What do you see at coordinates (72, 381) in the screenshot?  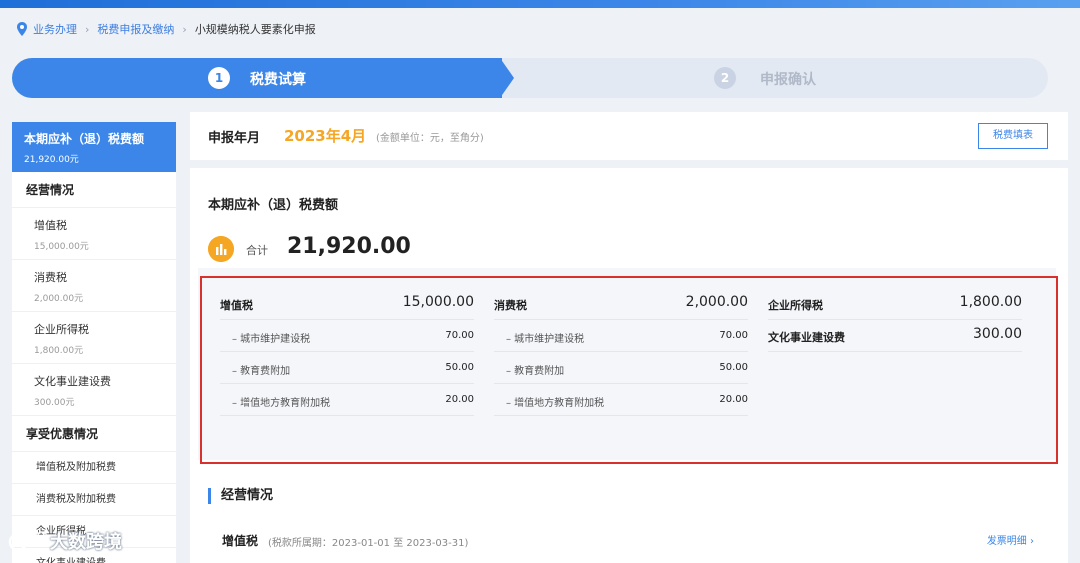 I see `sidebar-item-label: 文化事业建设费` at bounding box center [72, 381].